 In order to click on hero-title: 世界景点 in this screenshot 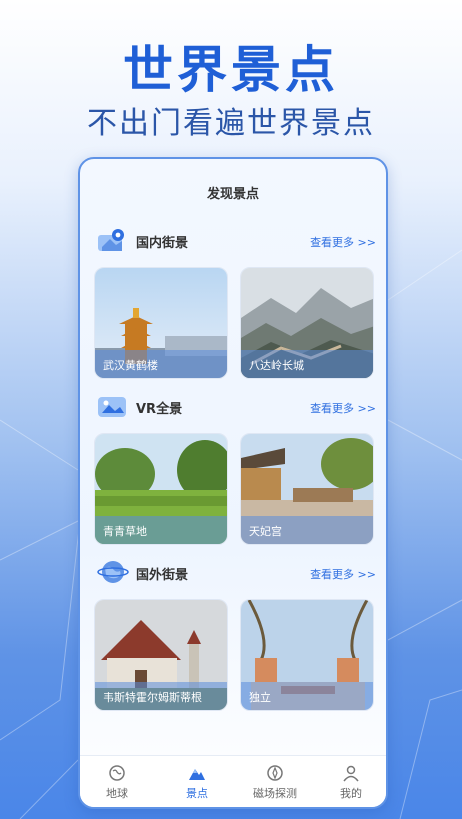, I will do `click(231, 70)`.